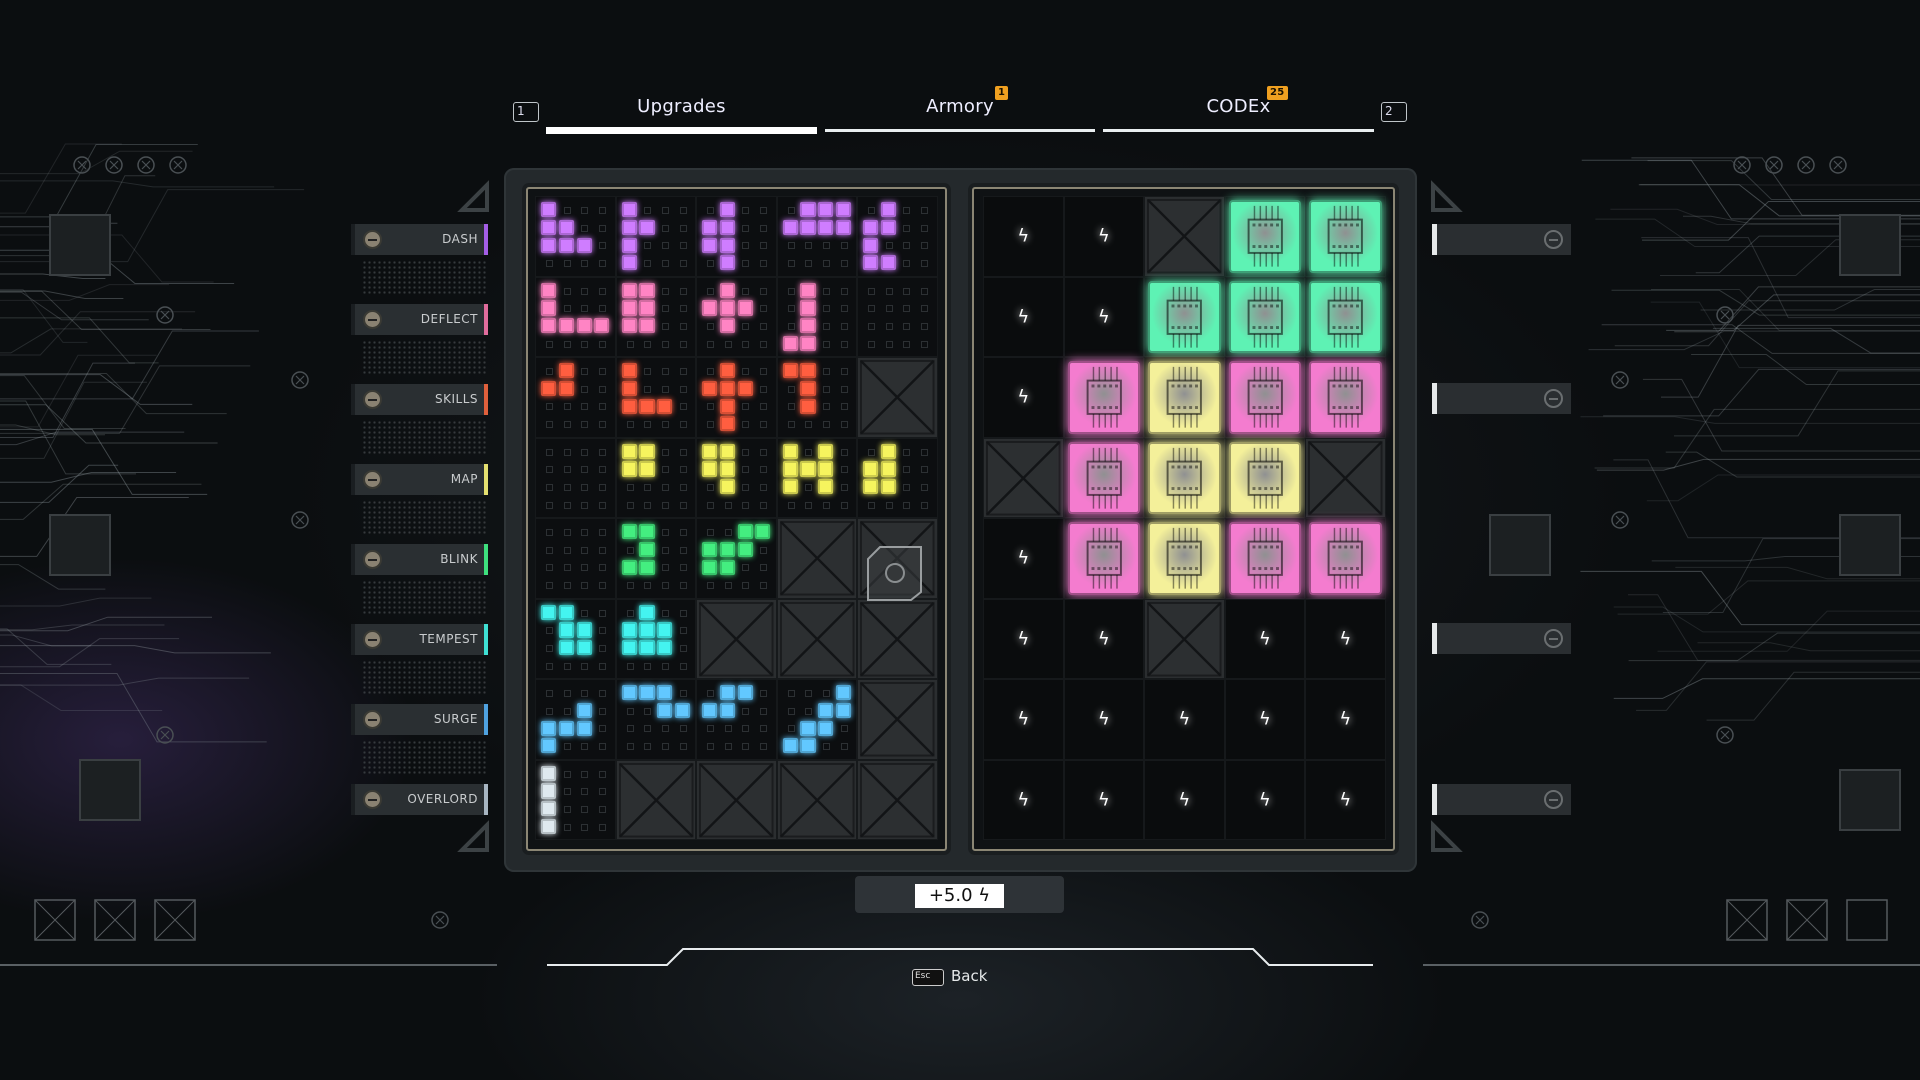 This screenshot has height=1080, width=1920. What do you see at coordinates (419, 479) in the screenshot?
I see `category-map: MAP` at bounding box center [419, 479].